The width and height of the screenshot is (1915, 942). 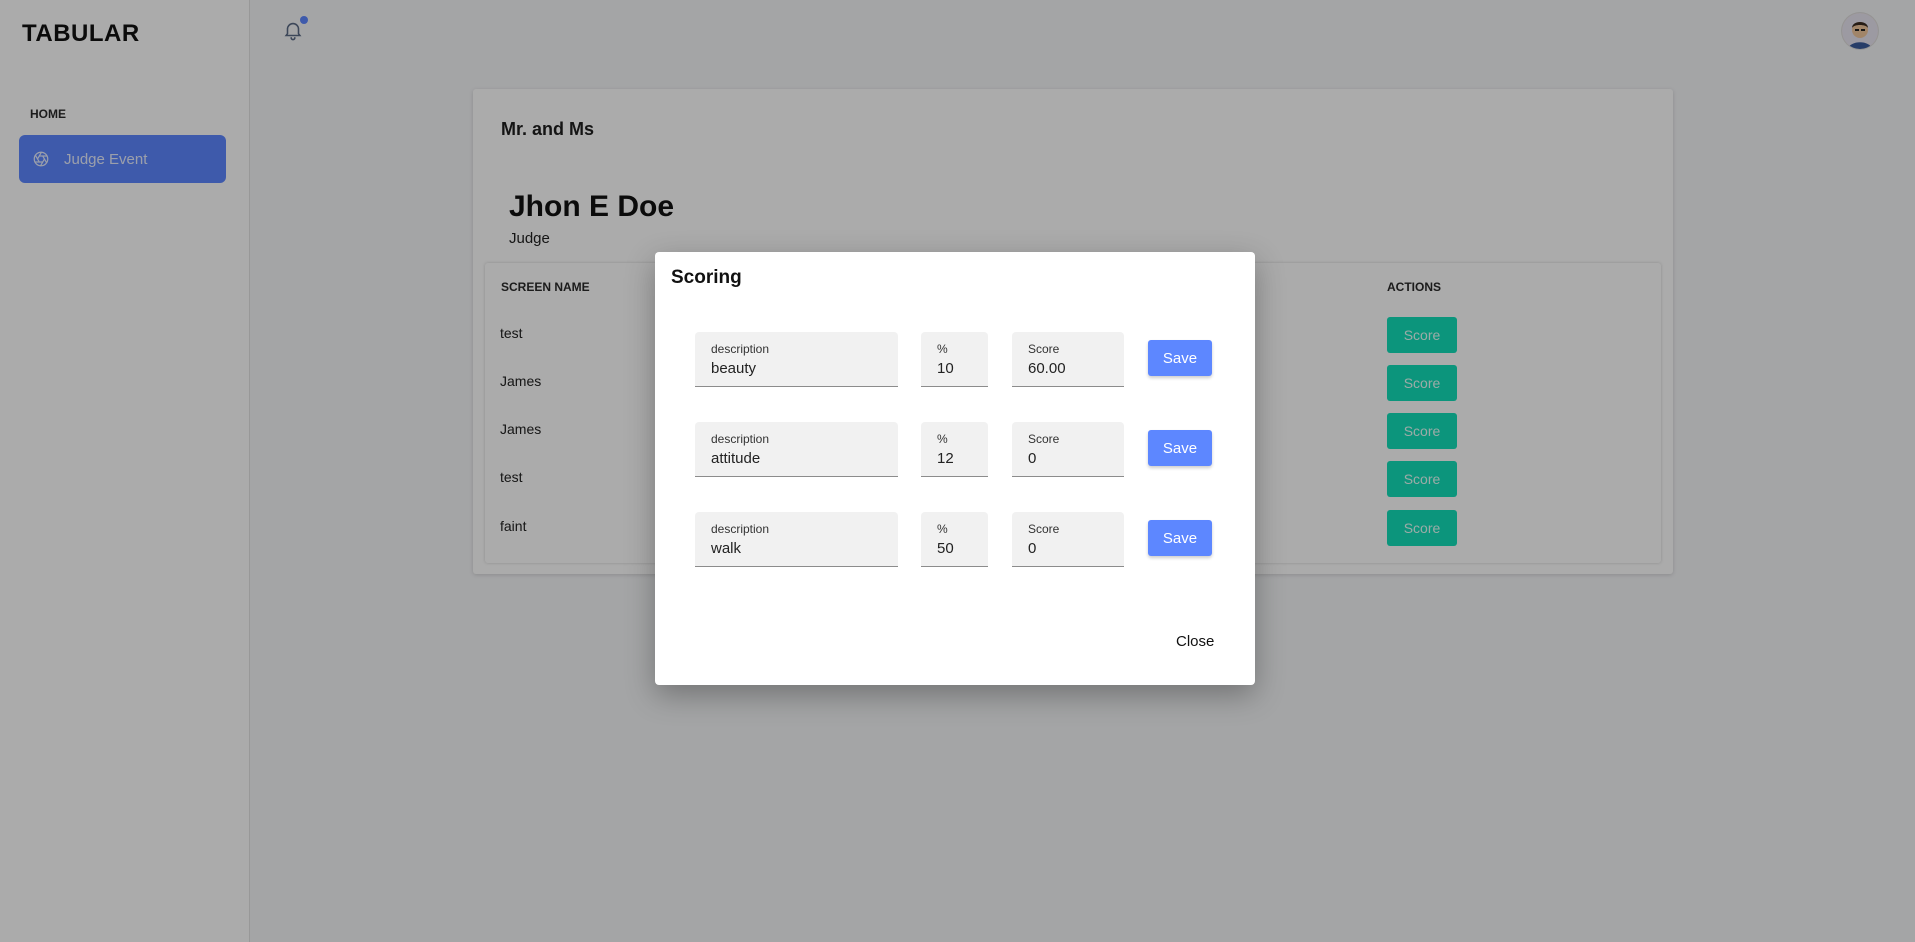 I want to click on percent-field: % 12, so click(x=954, y=449).